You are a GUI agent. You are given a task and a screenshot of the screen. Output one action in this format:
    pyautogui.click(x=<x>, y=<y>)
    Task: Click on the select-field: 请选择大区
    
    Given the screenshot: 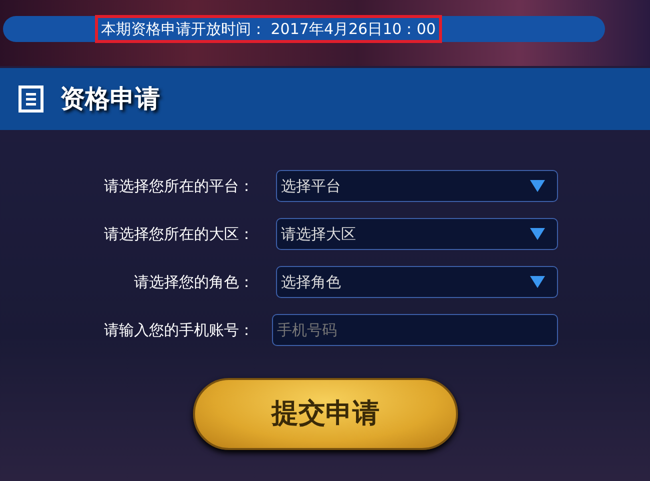 What is the action you would take?
    pyautogui.click(x=417, y=234)
    